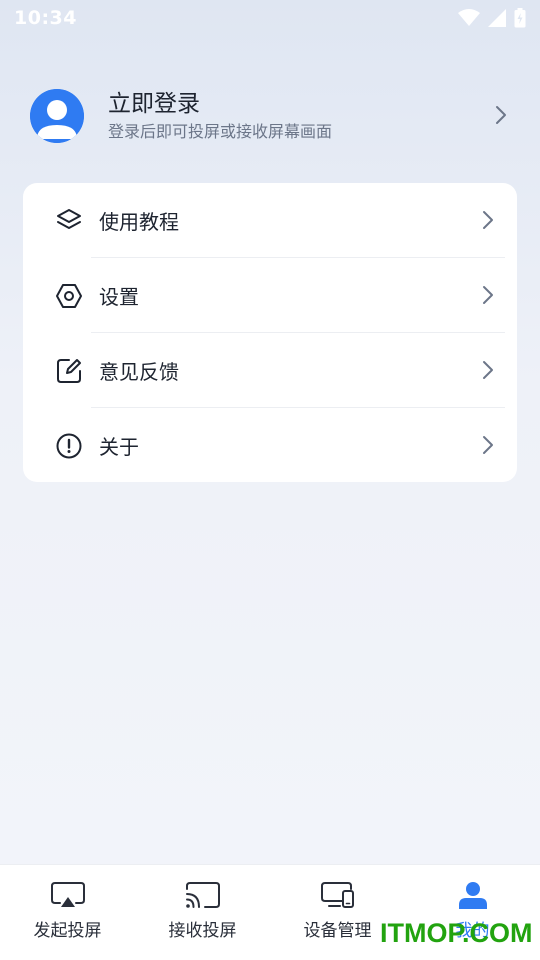 This screenshot has width=540, height=960. What do you see at coordinates (270, 445) in the screenshot?
I see `menu-item-about: 关于` at bounding box center [270, 445].